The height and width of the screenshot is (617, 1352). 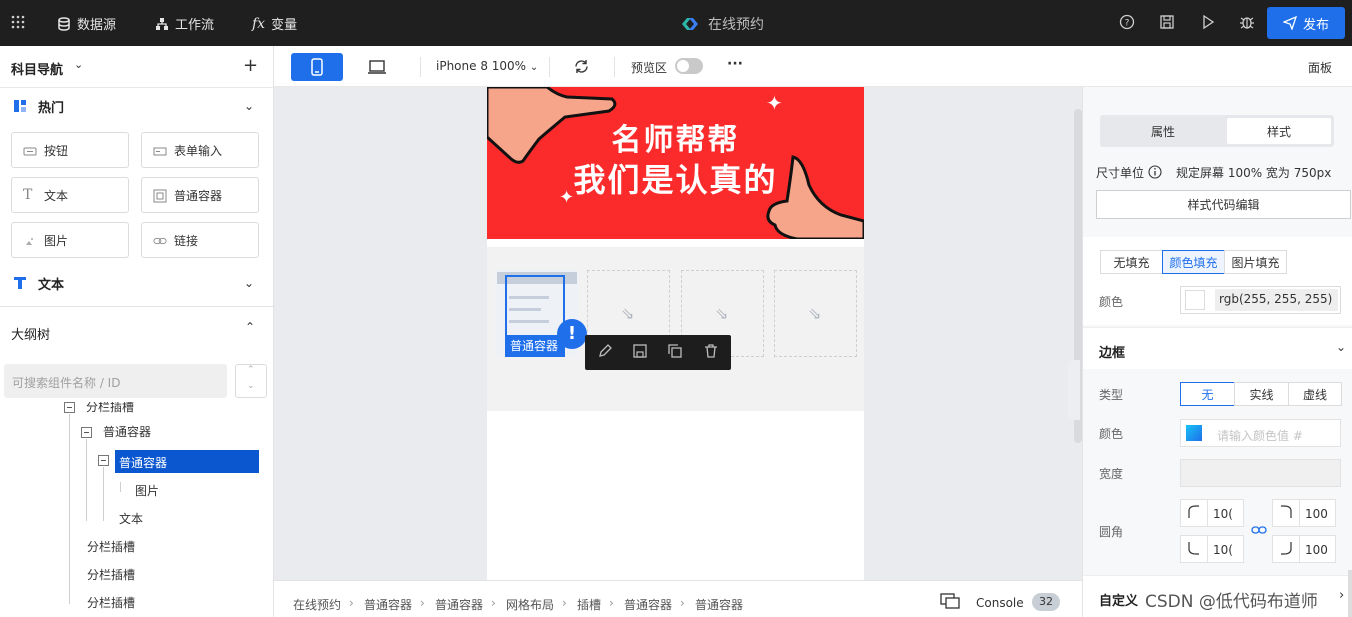 I want to click on fill-color-input: rgb(255, 255, 255), so click(x=1260, y=300).